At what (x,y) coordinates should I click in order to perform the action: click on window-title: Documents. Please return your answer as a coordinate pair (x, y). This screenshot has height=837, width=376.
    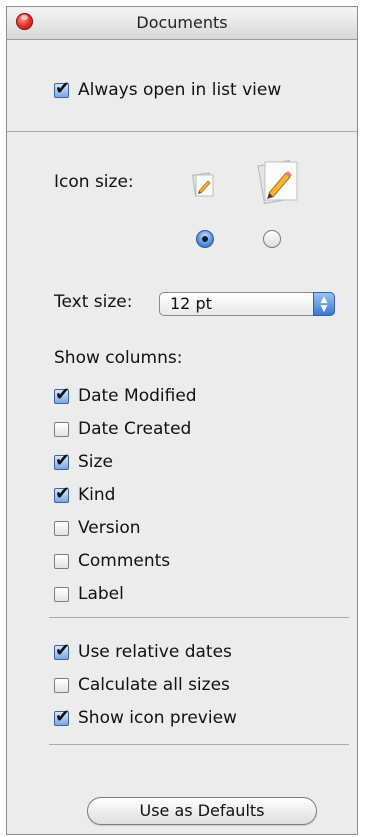
    Looking at the image, I should click on (182, 22).